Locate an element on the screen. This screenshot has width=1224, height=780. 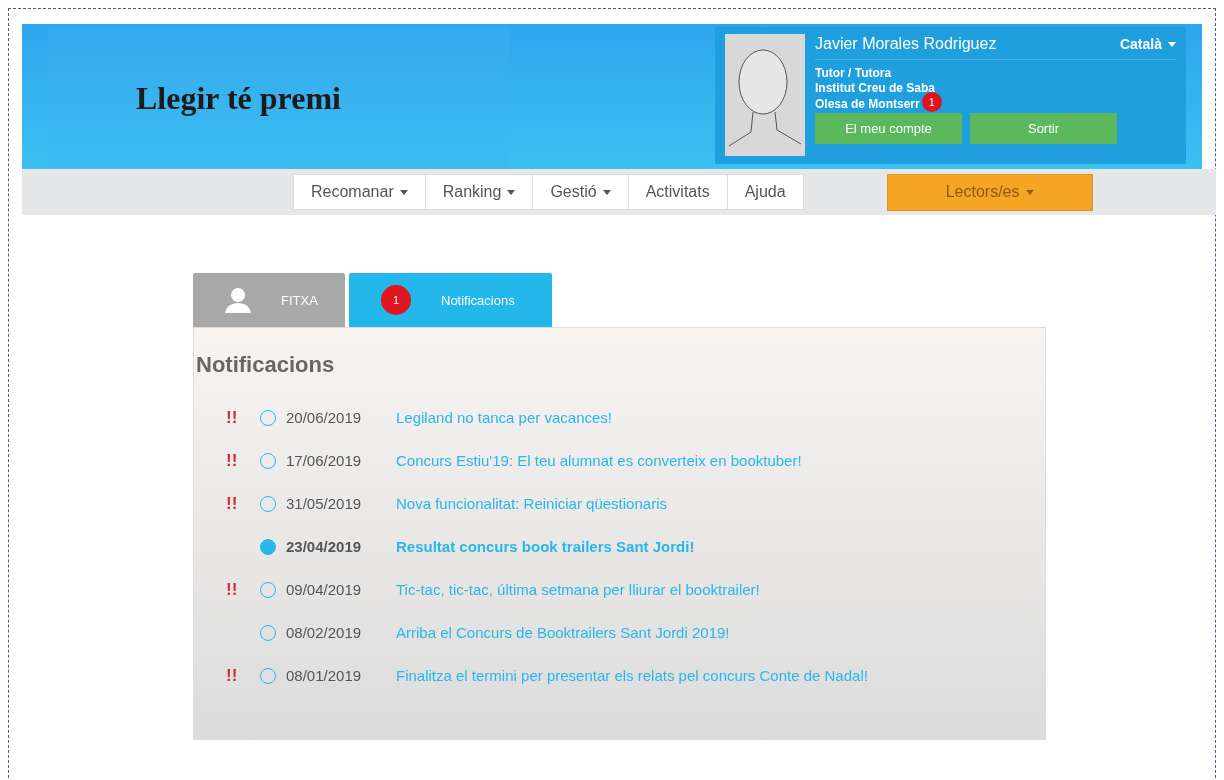
notification-link: Legiland no tanca per vacances! is located at coordinates (504, 417).